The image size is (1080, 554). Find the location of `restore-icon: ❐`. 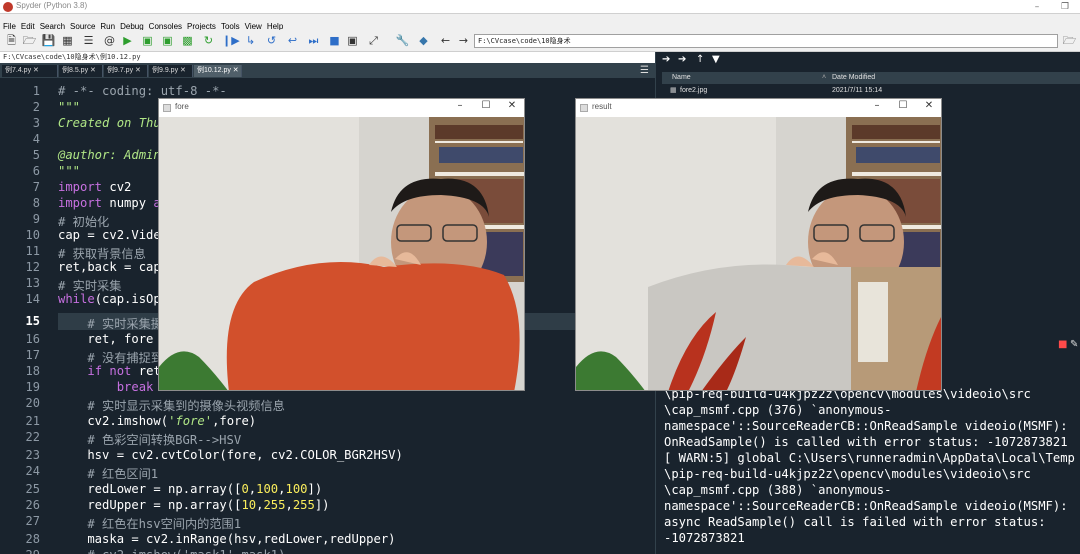

restore-icon: ❐ is located at coordinates (1065, 7).